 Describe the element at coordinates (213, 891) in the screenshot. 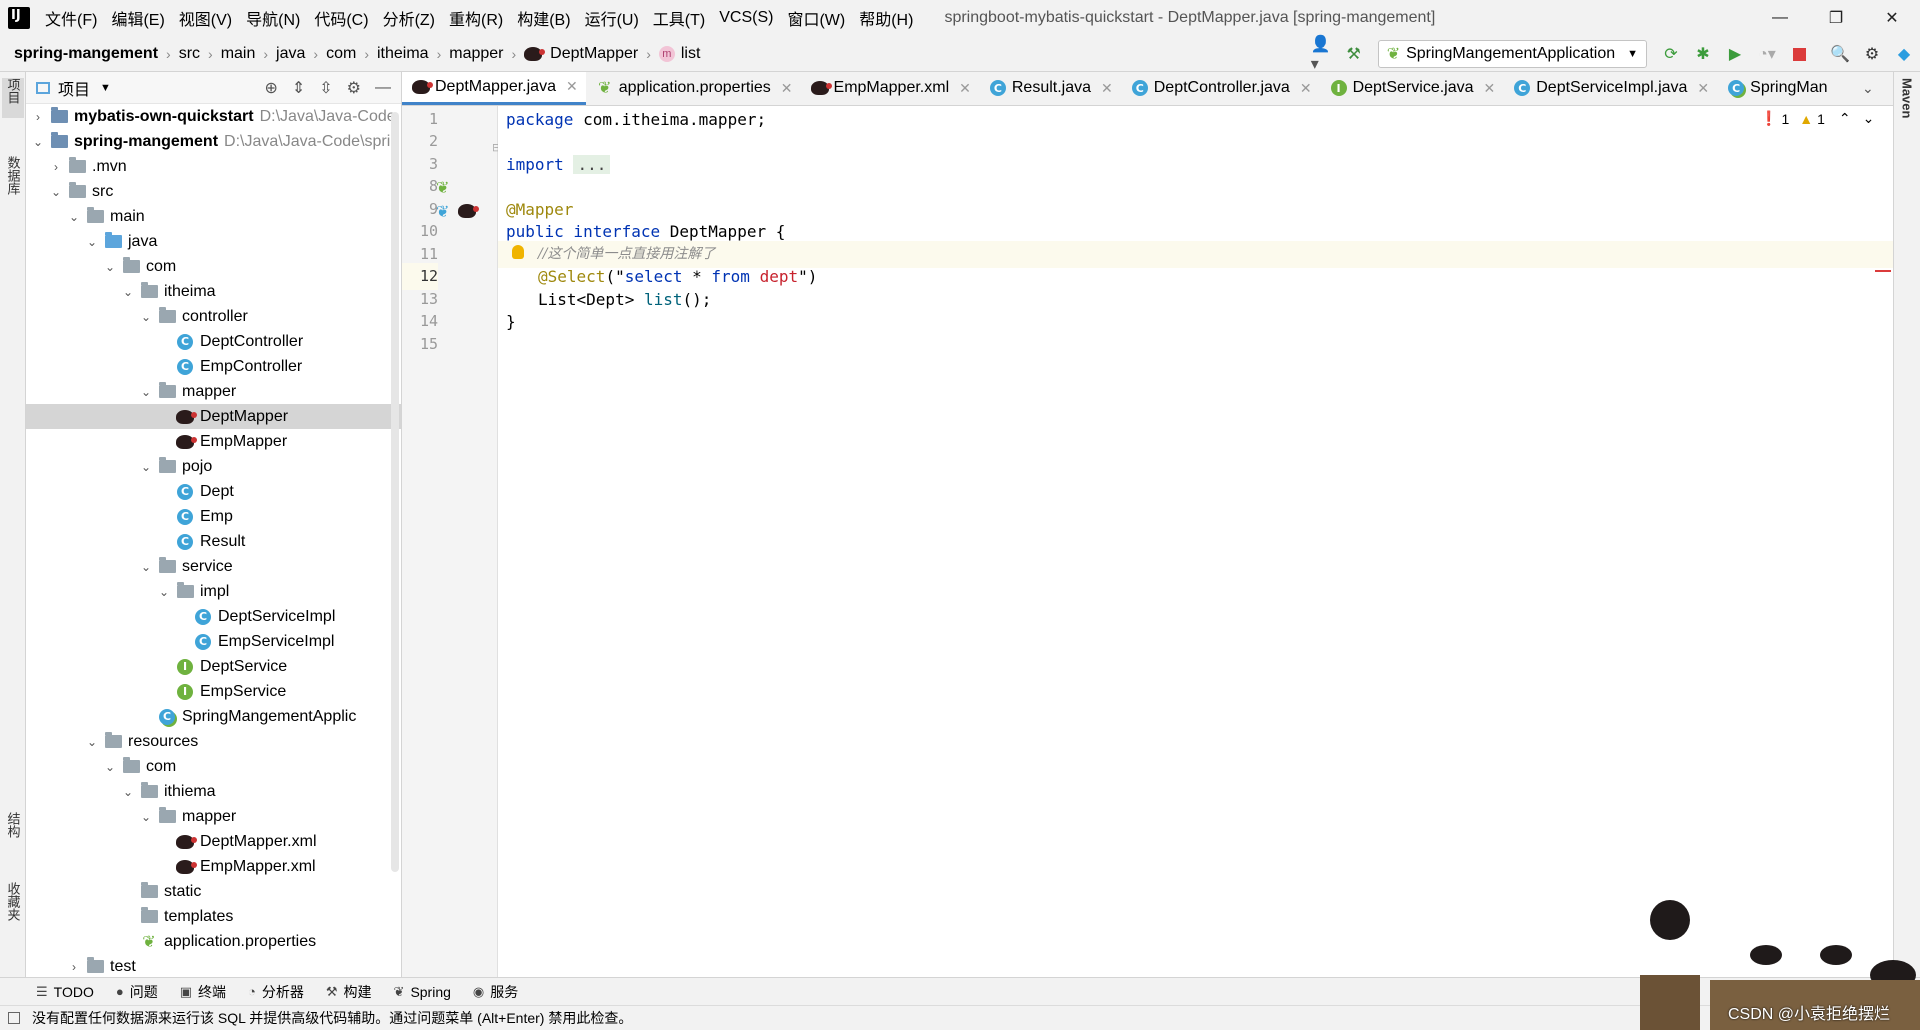

I see `tree-node: static` at that location.